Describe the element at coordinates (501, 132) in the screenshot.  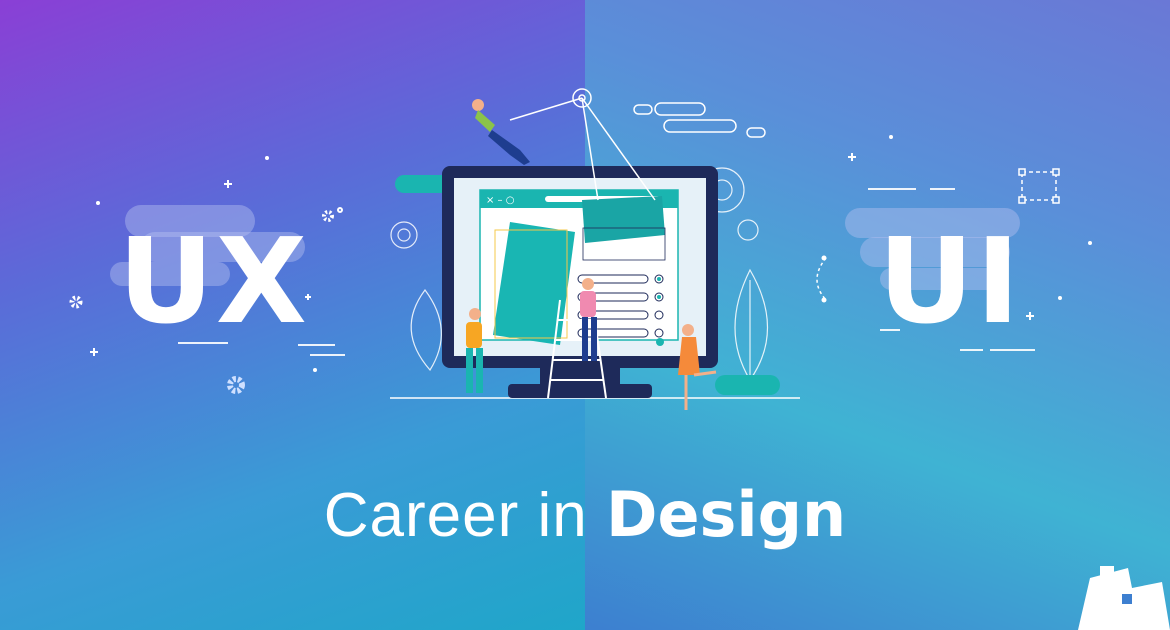
I see `person-top` at that location.